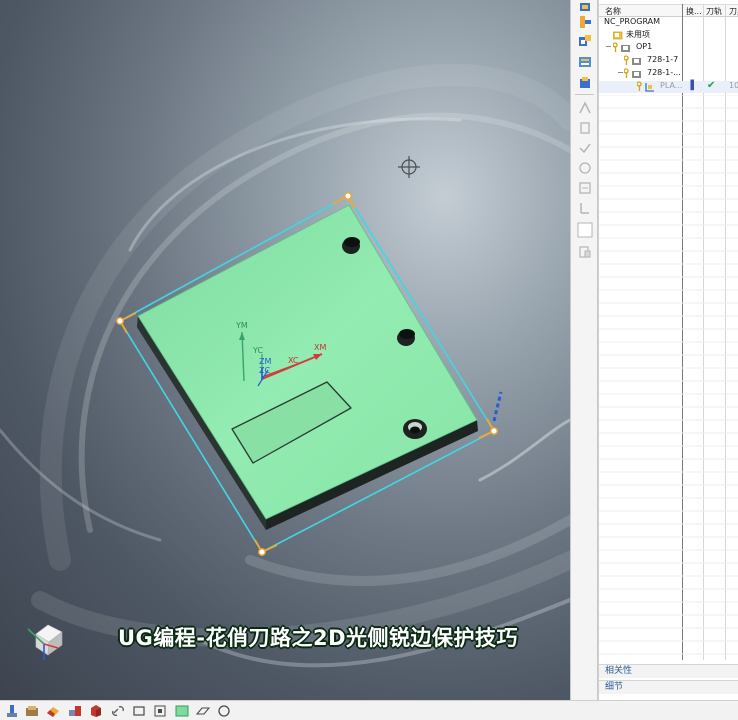 The image size is (738, 720). What do you see at coordinates (668, 35) in the screenshot?
I see `tree-row-unused: 未用项` at bounding box center [668, 35].